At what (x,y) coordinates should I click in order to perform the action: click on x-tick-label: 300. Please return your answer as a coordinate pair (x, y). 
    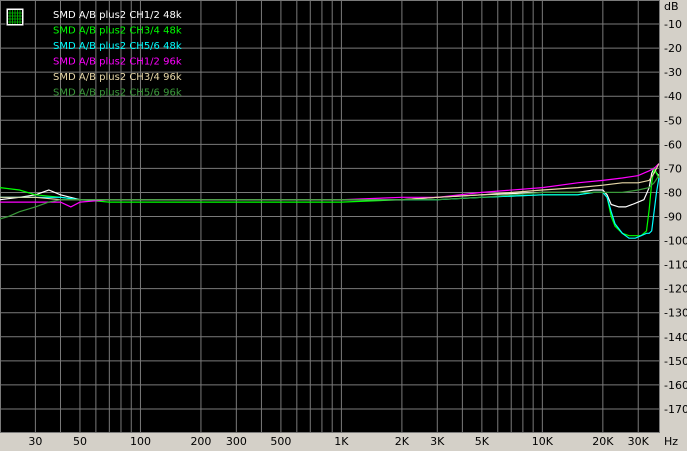
    Looking at the image, I should click on (236, 441).